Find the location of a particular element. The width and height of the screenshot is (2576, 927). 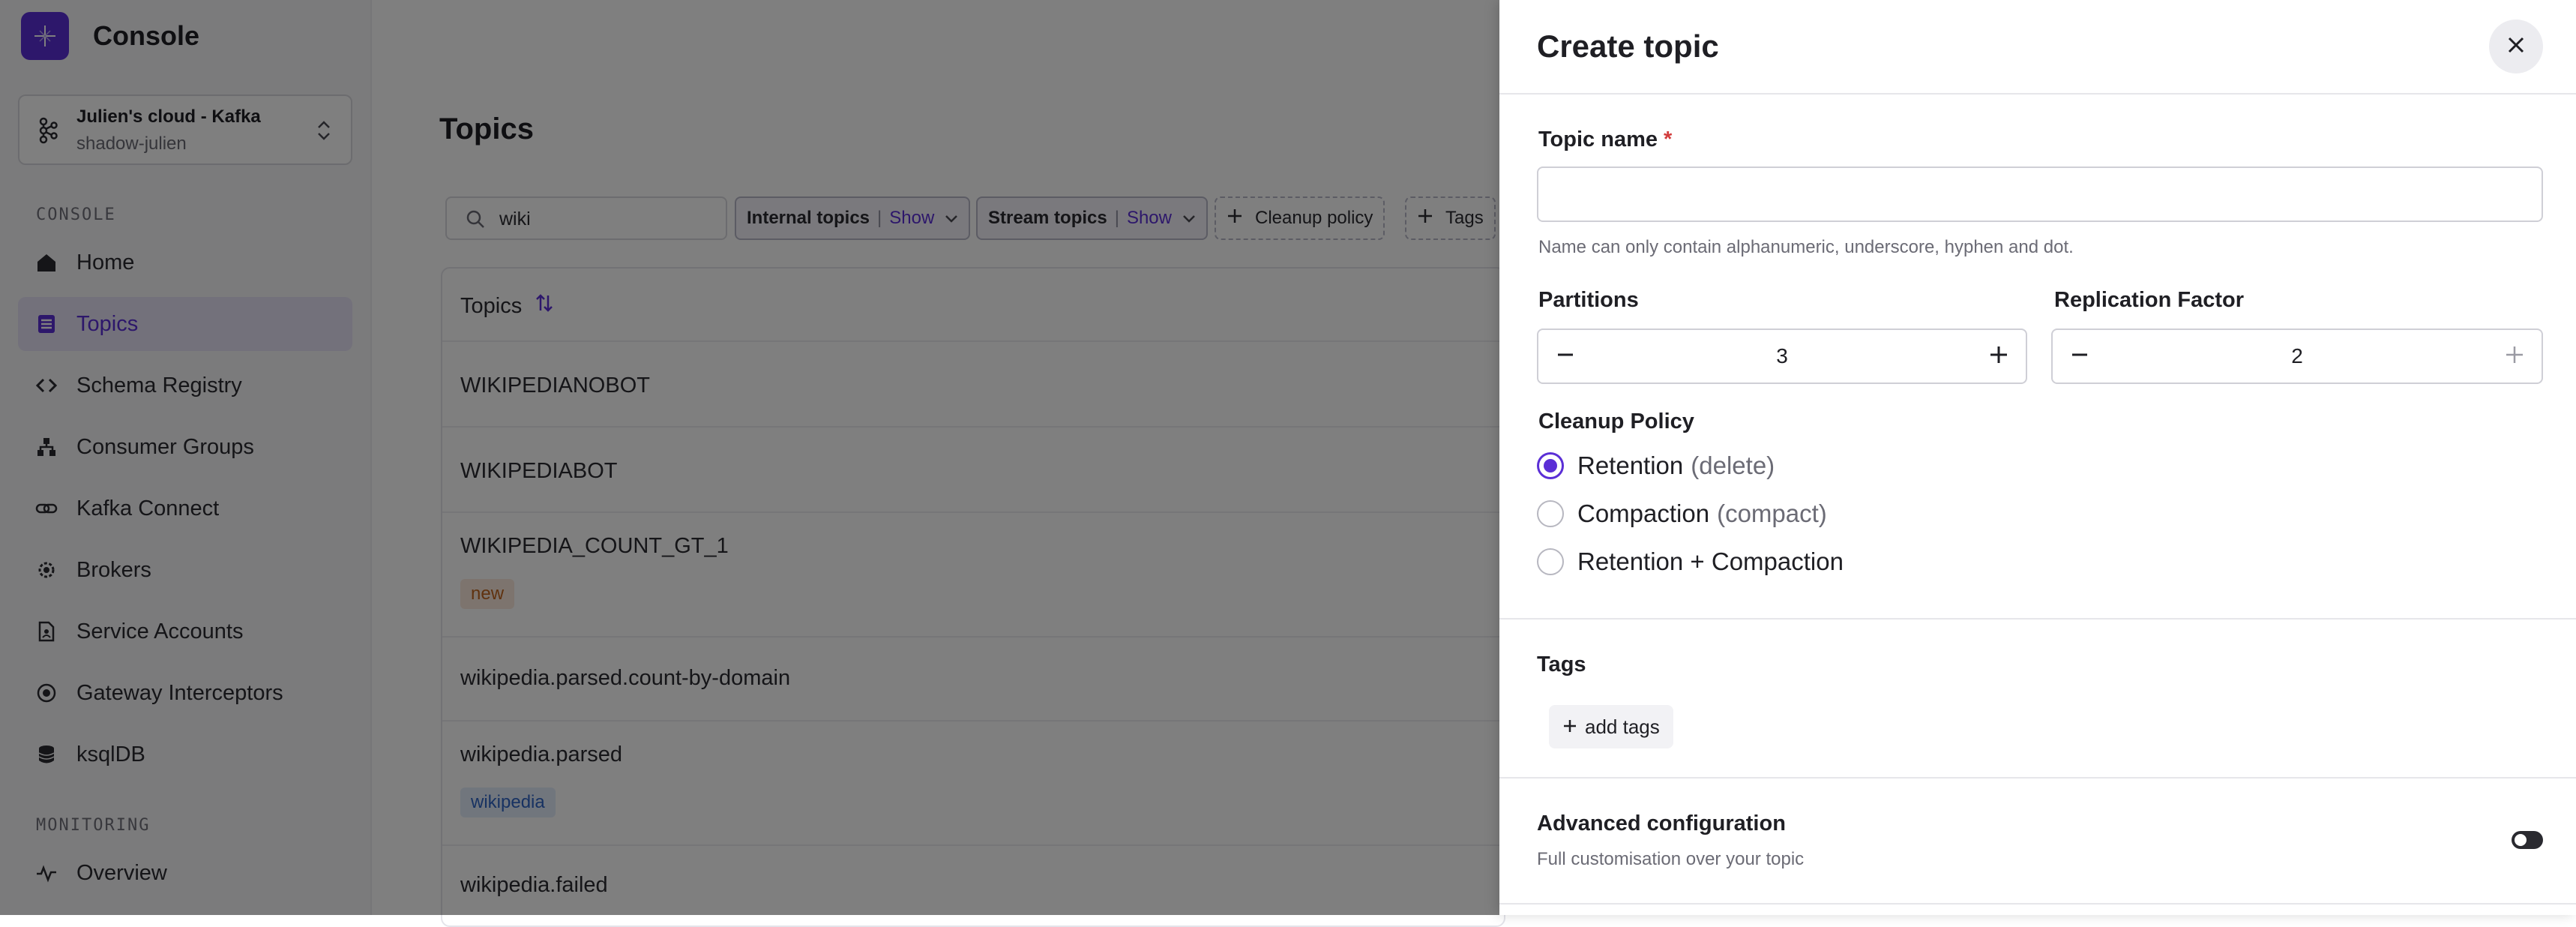

advanced-config-subtitle: Full customisation over your topic is located at coordinates (1671, 859).